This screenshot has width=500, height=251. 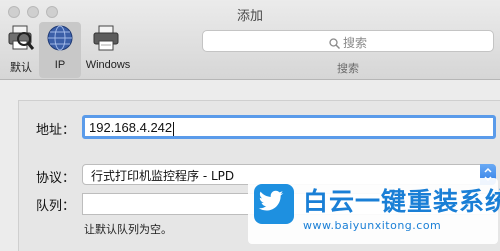 What do you see at coordinates (60, 38) in the screenshot?
I see `ip-globe-icon` at bounding box center [60, 38].